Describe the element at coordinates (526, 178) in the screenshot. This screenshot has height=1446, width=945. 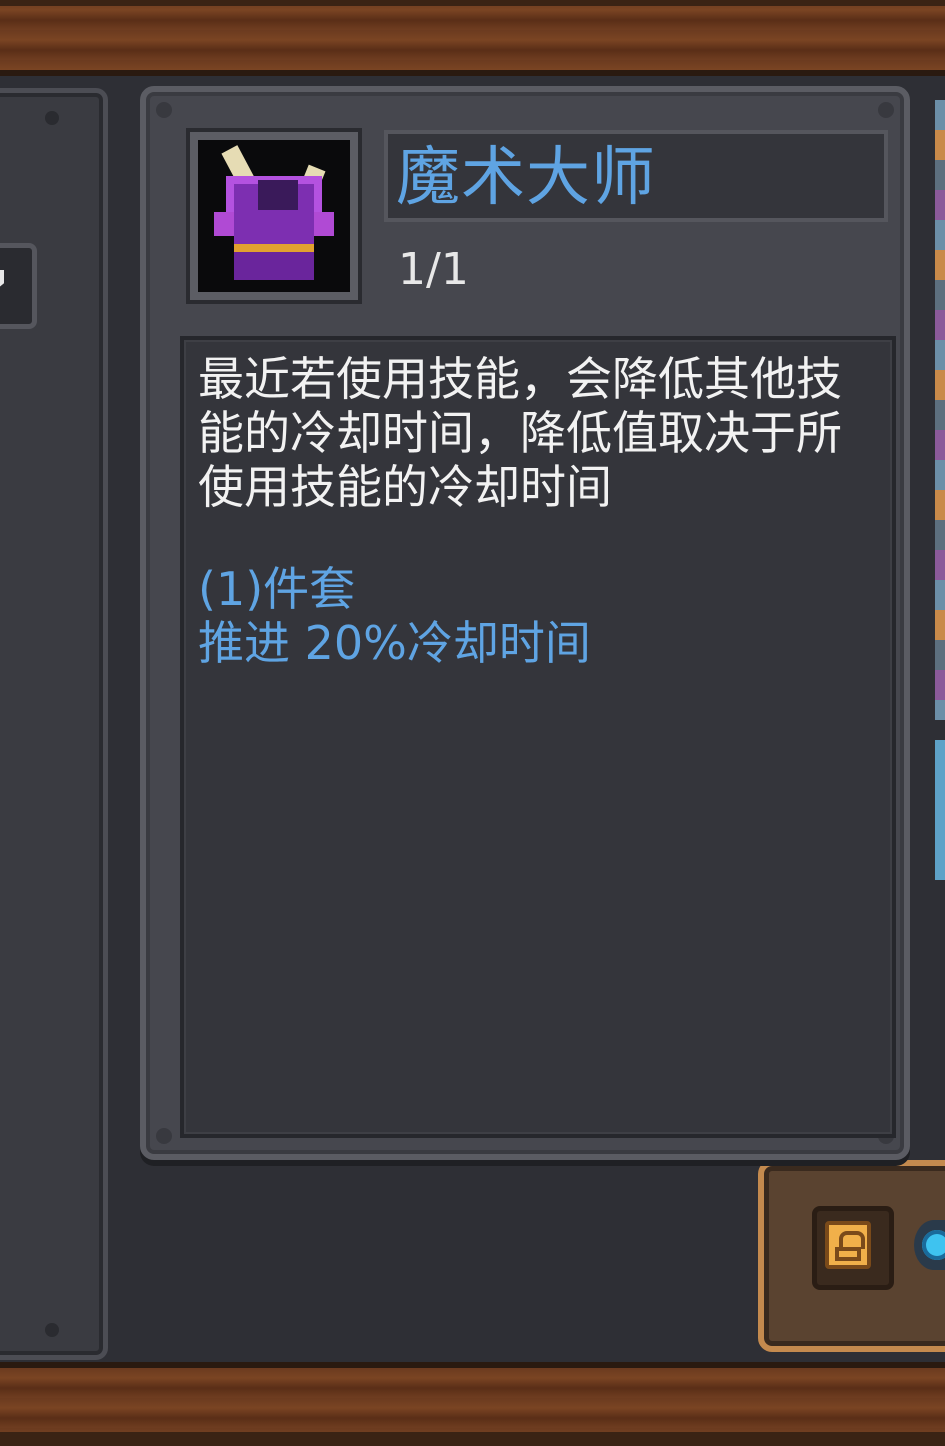
I see `item-name: 魔术大师` at that location.